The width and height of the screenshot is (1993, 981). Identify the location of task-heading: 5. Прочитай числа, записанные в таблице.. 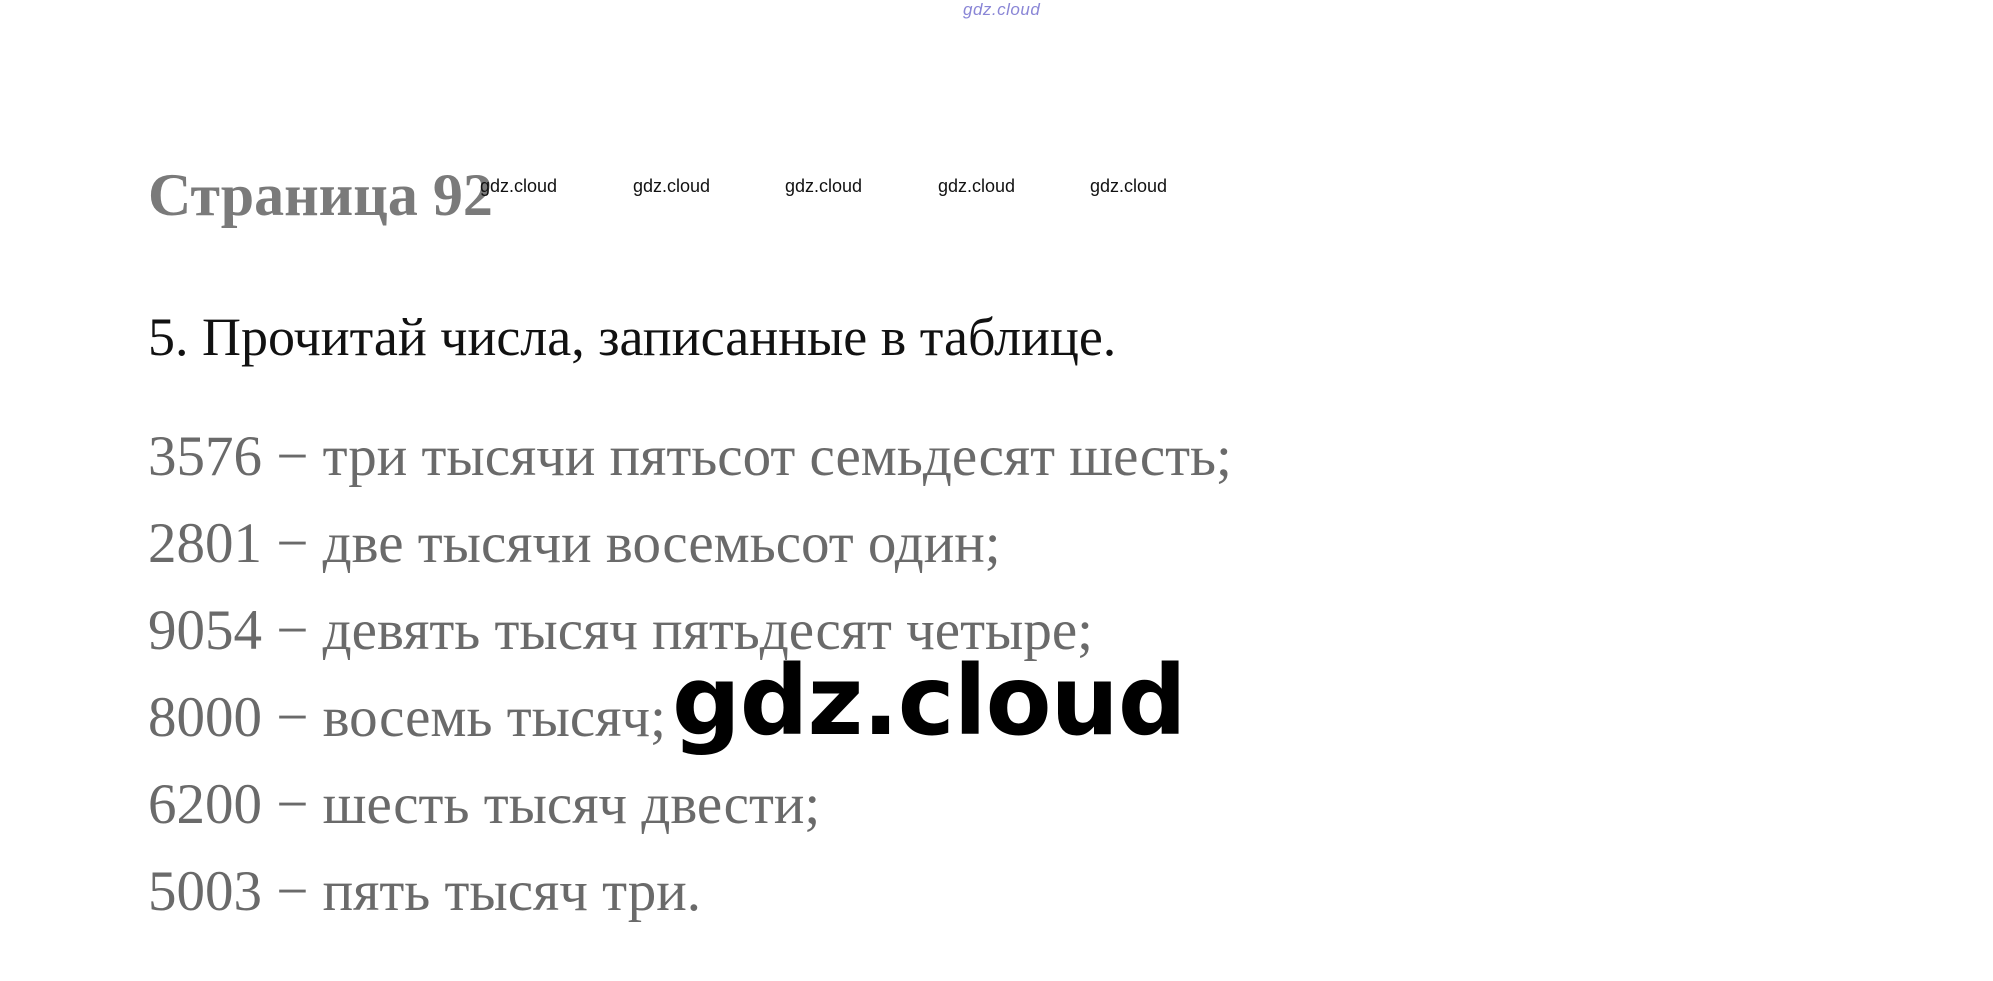
(632, 337).